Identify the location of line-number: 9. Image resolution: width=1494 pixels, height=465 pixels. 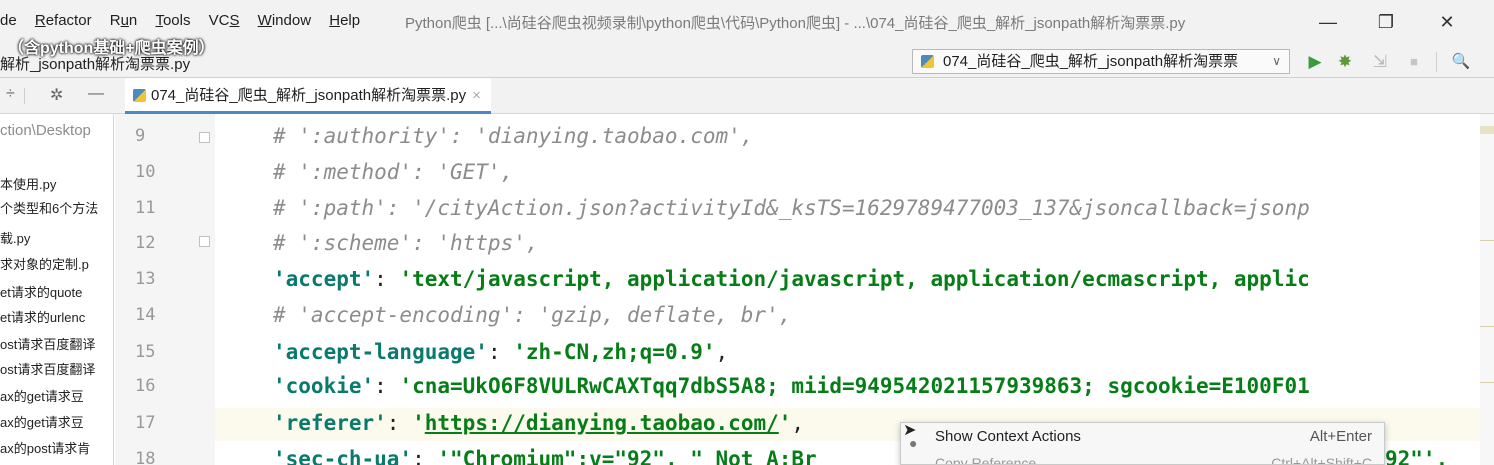
(140, 136).